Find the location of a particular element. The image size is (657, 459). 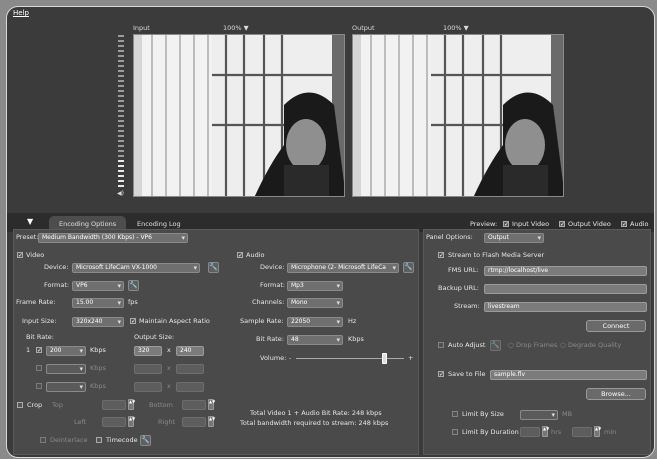

bit-rate-row2-select is located at coordinates (66, 369).